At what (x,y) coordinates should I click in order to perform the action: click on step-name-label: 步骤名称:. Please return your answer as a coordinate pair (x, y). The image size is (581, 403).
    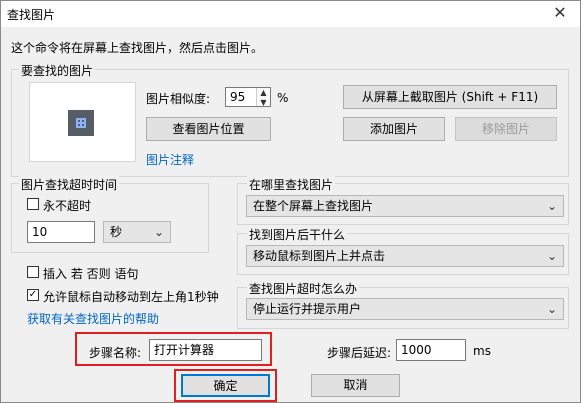
    Looking at the image, I should click on (115, 353).